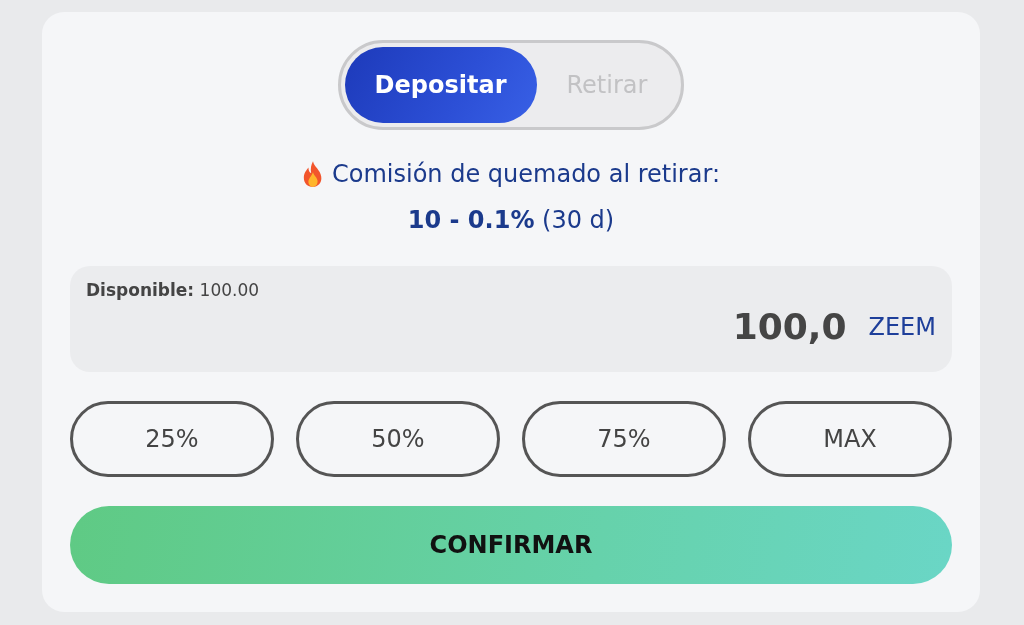 This screenshot has height=625, width=1024. Describe the element at coordinates (850, 439) in the screenshot. I see `percent-button: MAX` at that location.